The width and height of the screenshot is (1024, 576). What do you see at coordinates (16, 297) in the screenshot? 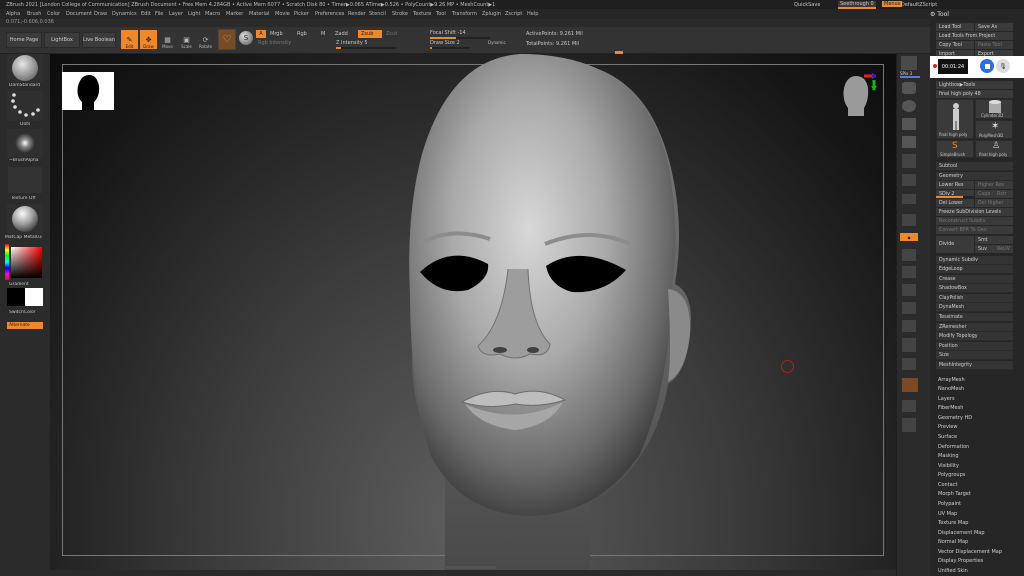
I see `main-color-swatch` at bounding box center [16, 297].